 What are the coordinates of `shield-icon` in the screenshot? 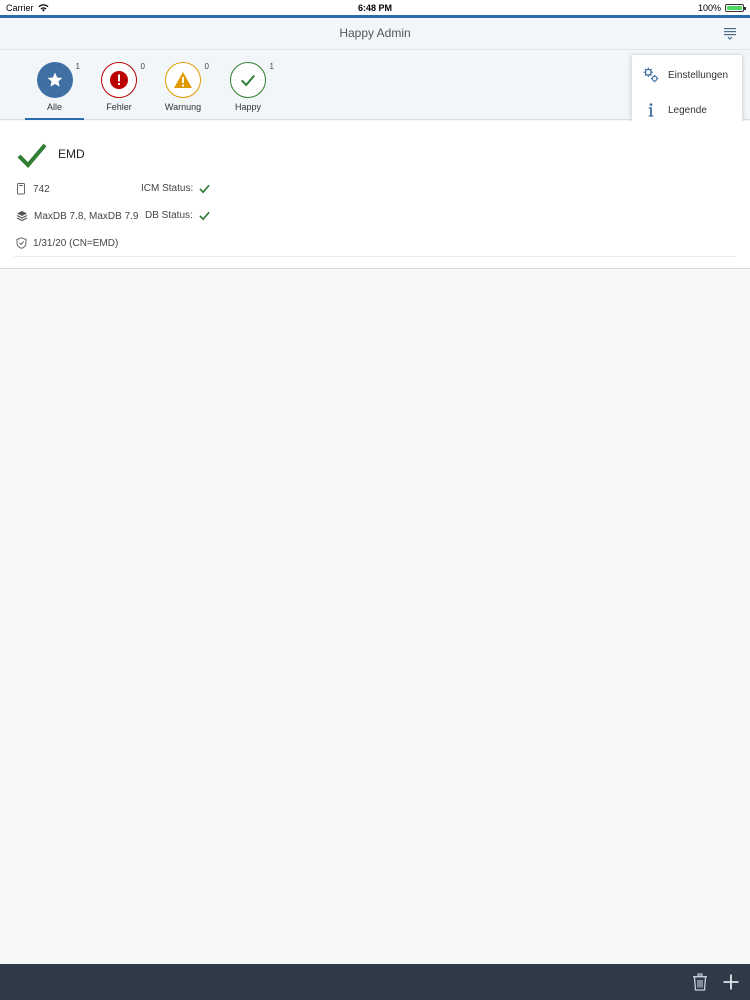 It's located at (21, 243).